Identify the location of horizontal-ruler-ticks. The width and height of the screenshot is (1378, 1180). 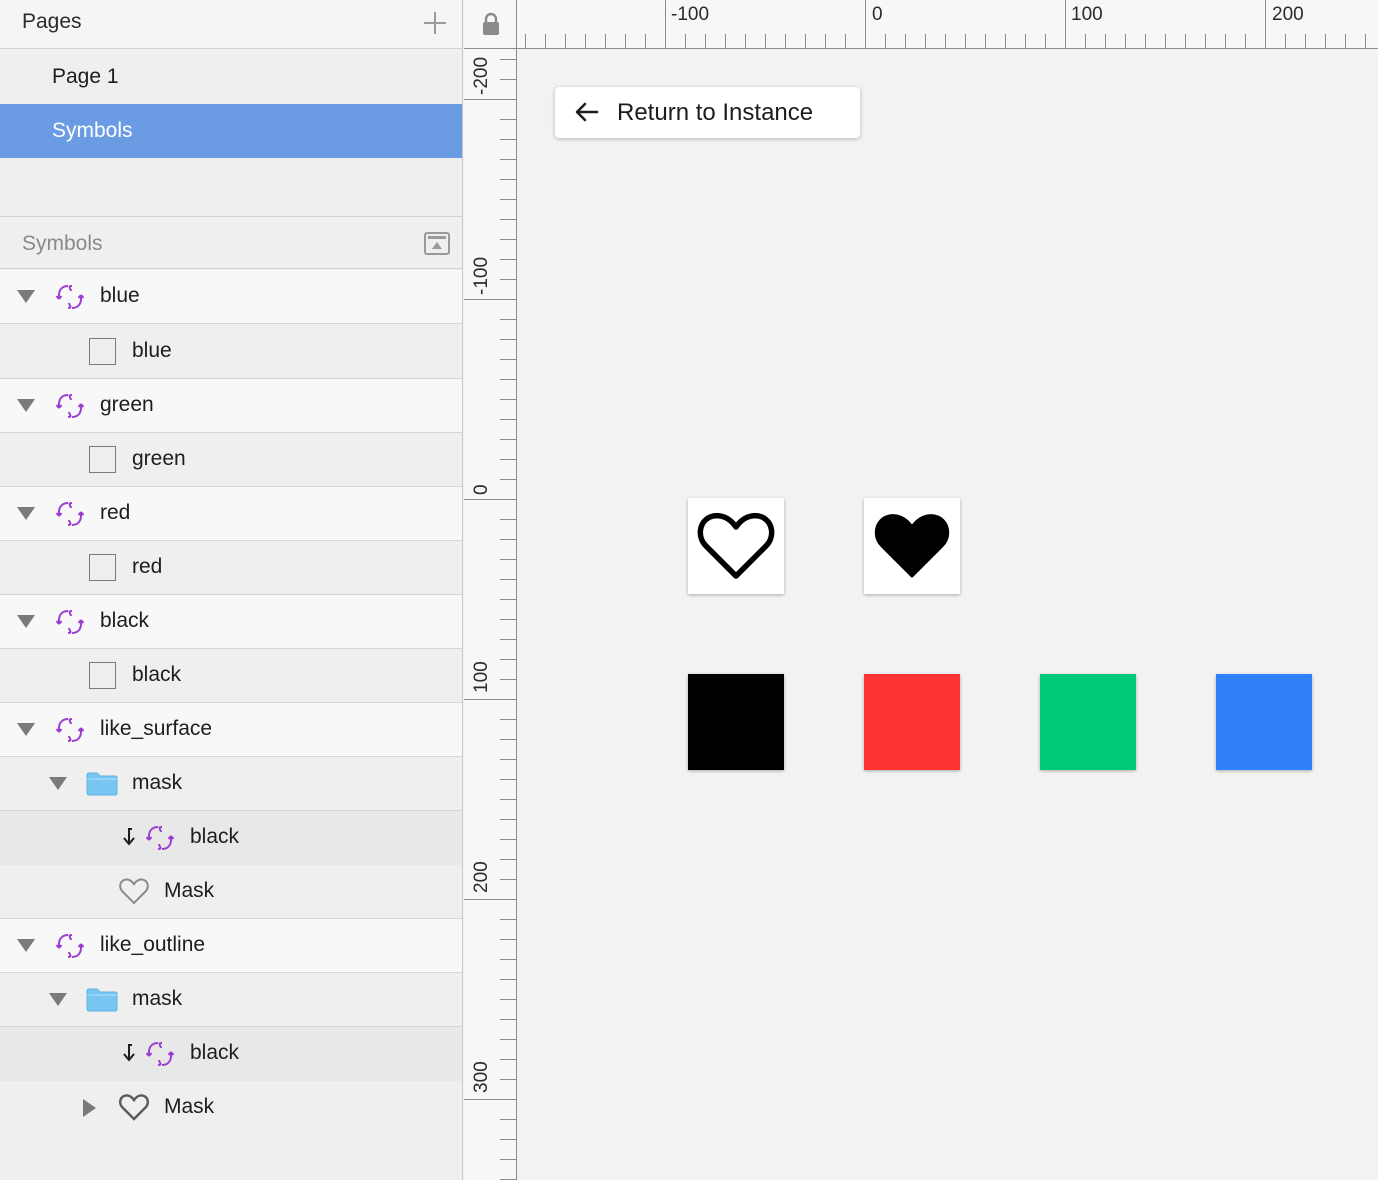
(945, 24).